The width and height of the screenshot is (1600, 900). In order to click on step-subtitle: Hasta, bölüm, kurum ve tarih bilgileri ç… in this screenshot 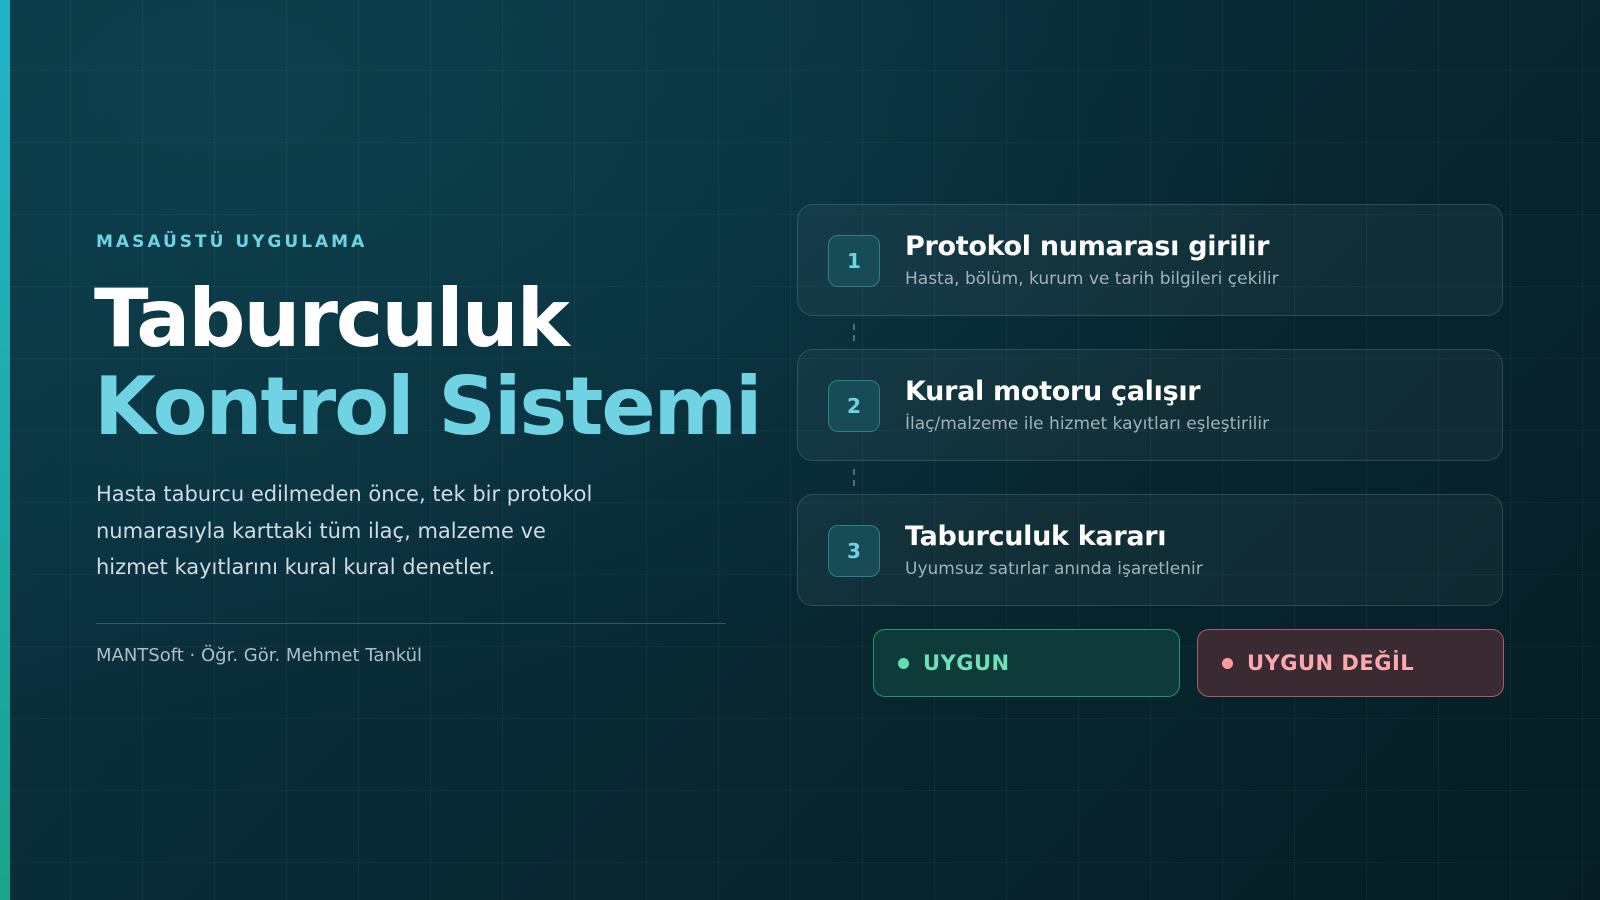, I will do `click(1092, 279)`.